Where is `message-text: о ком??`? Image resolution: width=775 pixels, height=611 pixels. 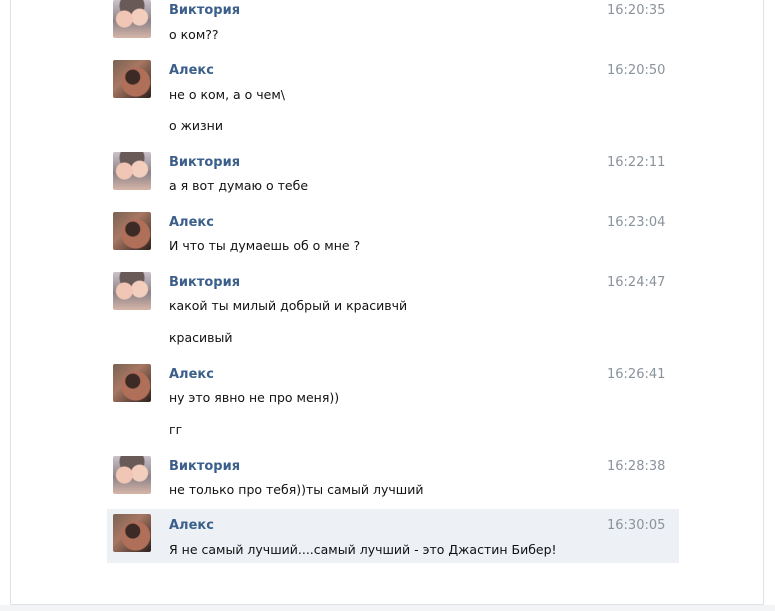
message-text: о ком?? is located at coordinates (194, 34).